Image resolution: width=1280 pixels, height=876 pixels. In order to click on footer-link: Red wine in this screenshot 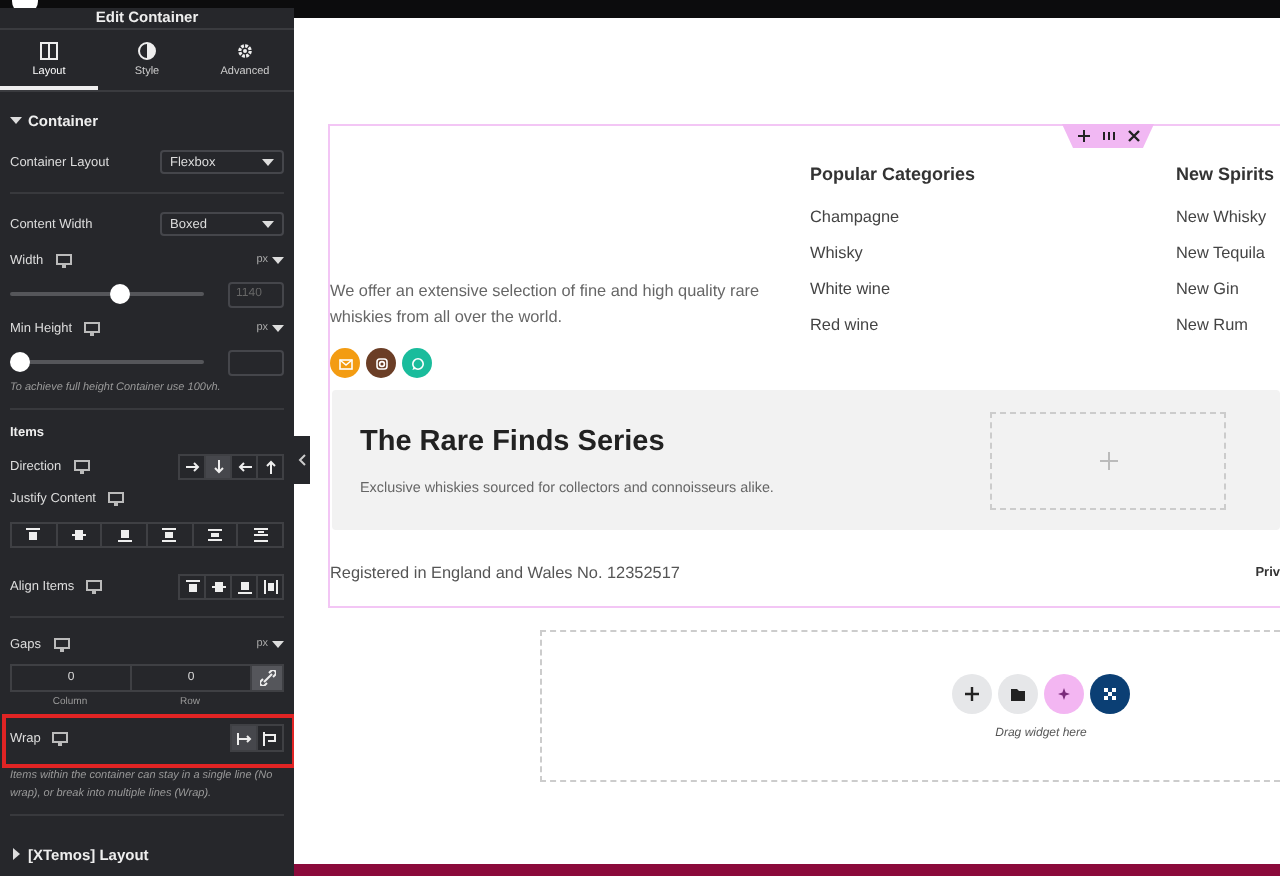, I will do `click(993, 326)`.